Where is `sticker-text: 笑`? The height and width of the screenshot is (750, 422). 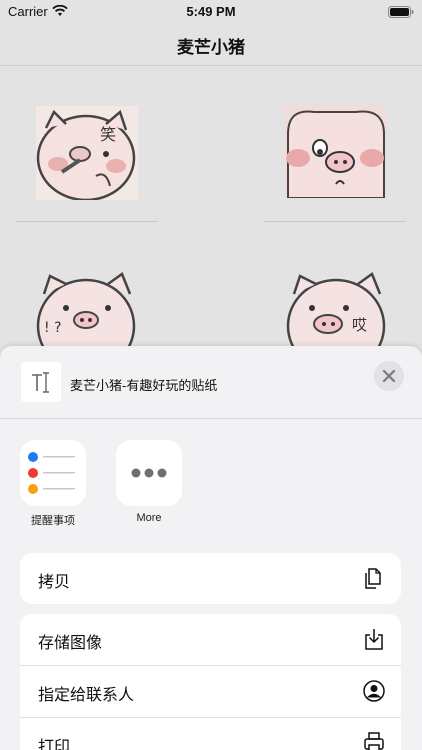
sticker-text: 笑 is located at coordinates (108, 134).